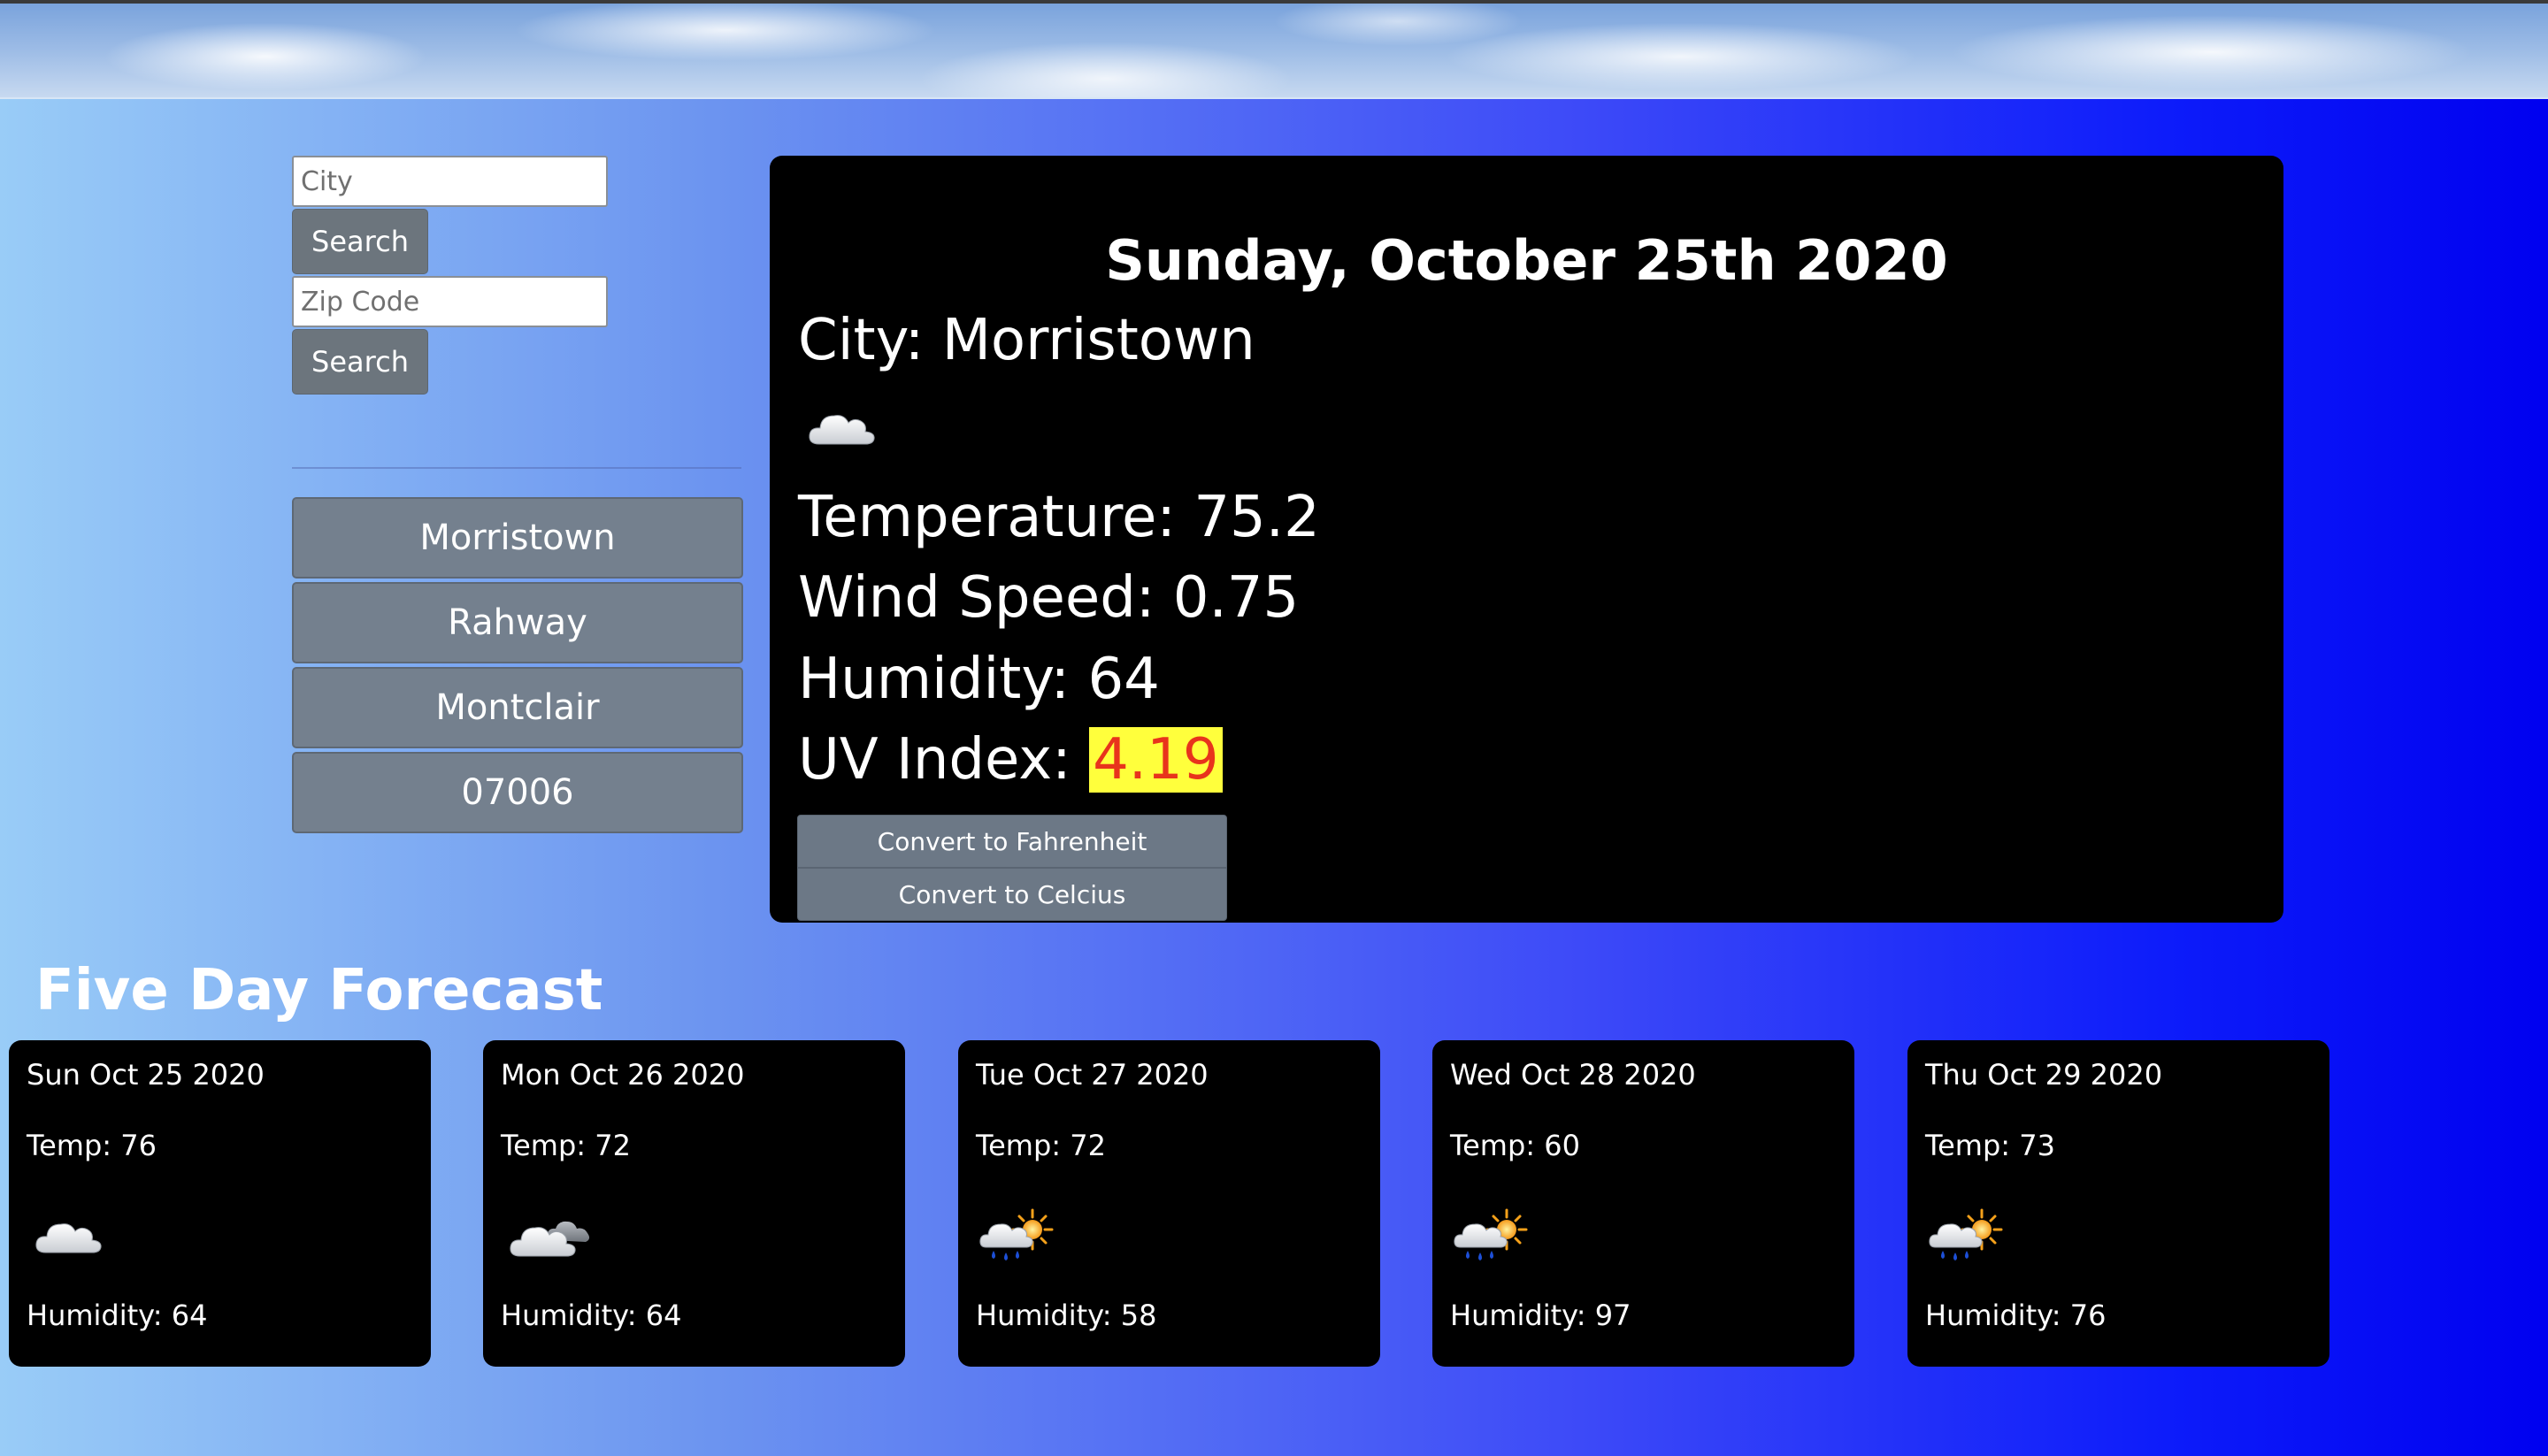 The width and height of the screenshot is (2548, 1456). What do you see at coordinates (1156, 760) in the screenshot?
I see `uv-index-badge: 4.19` at bounding box center [1156, 760].